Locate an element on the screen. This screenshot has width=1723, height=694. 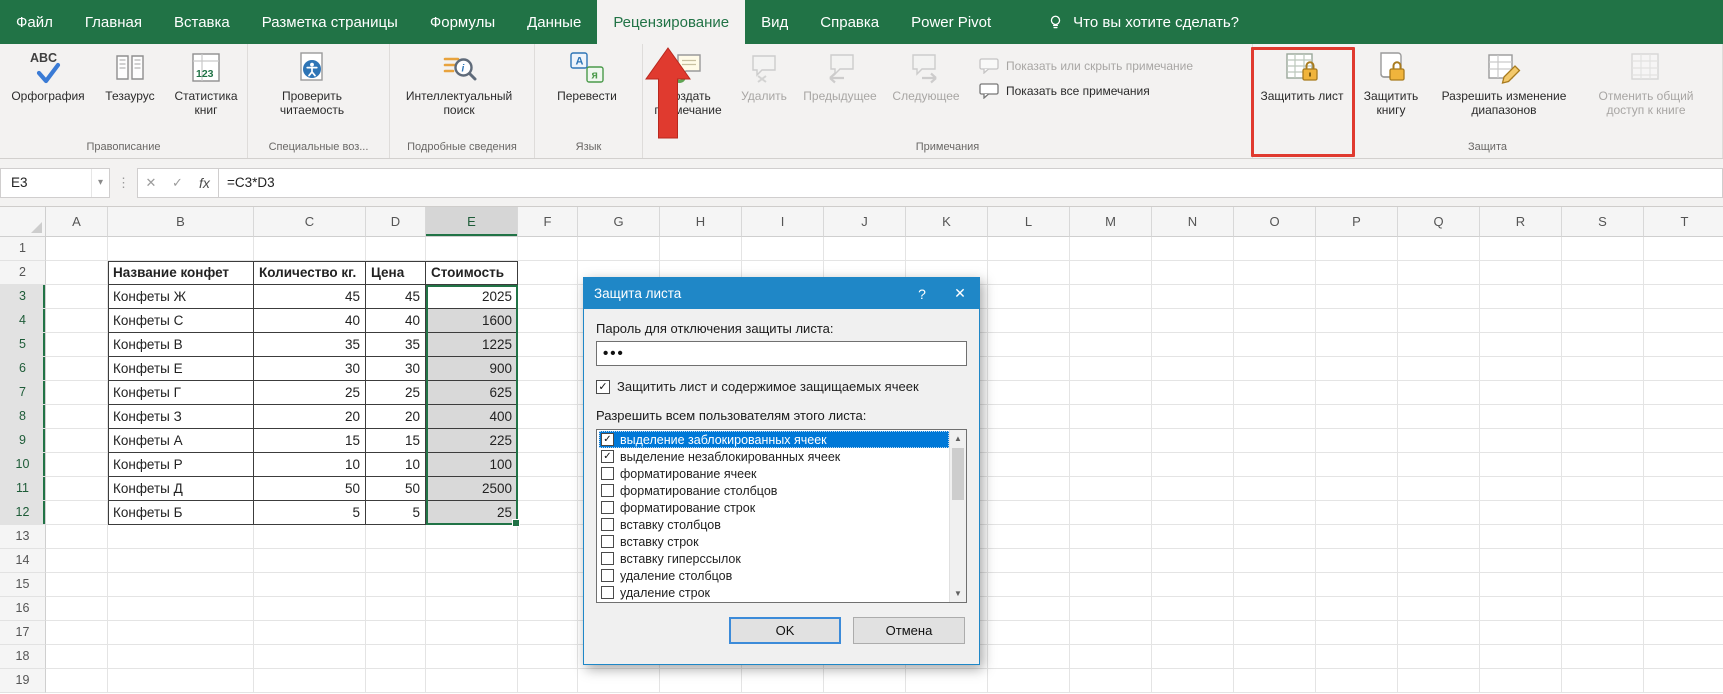
cell-S7 is located at coordinates (1603, 393).